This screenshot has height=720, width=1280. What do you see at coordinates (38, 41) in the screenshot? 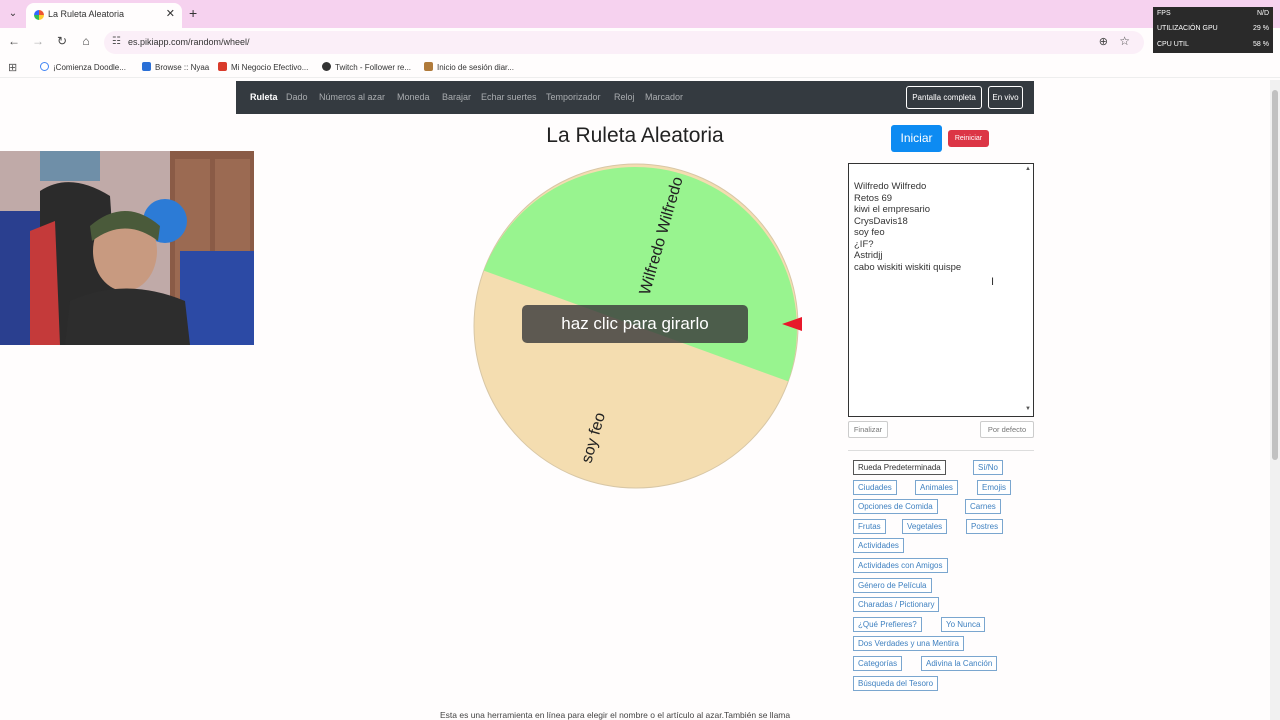
I see `forward-icon: →` at bounding box center [38, 41].